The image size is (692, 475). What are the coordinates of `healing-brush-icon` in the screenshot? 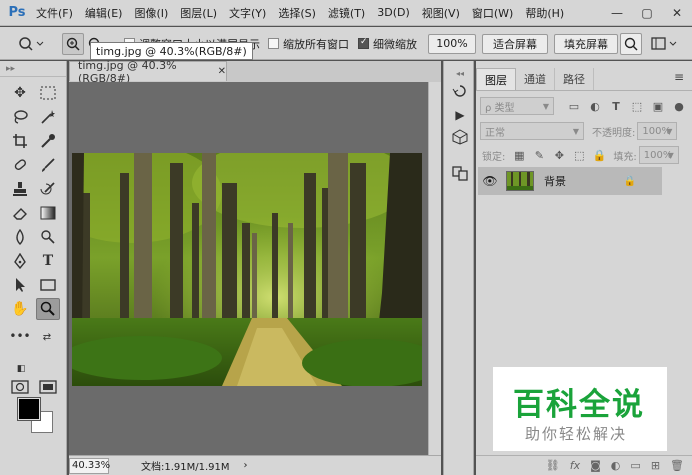 It's located at (20, 165).